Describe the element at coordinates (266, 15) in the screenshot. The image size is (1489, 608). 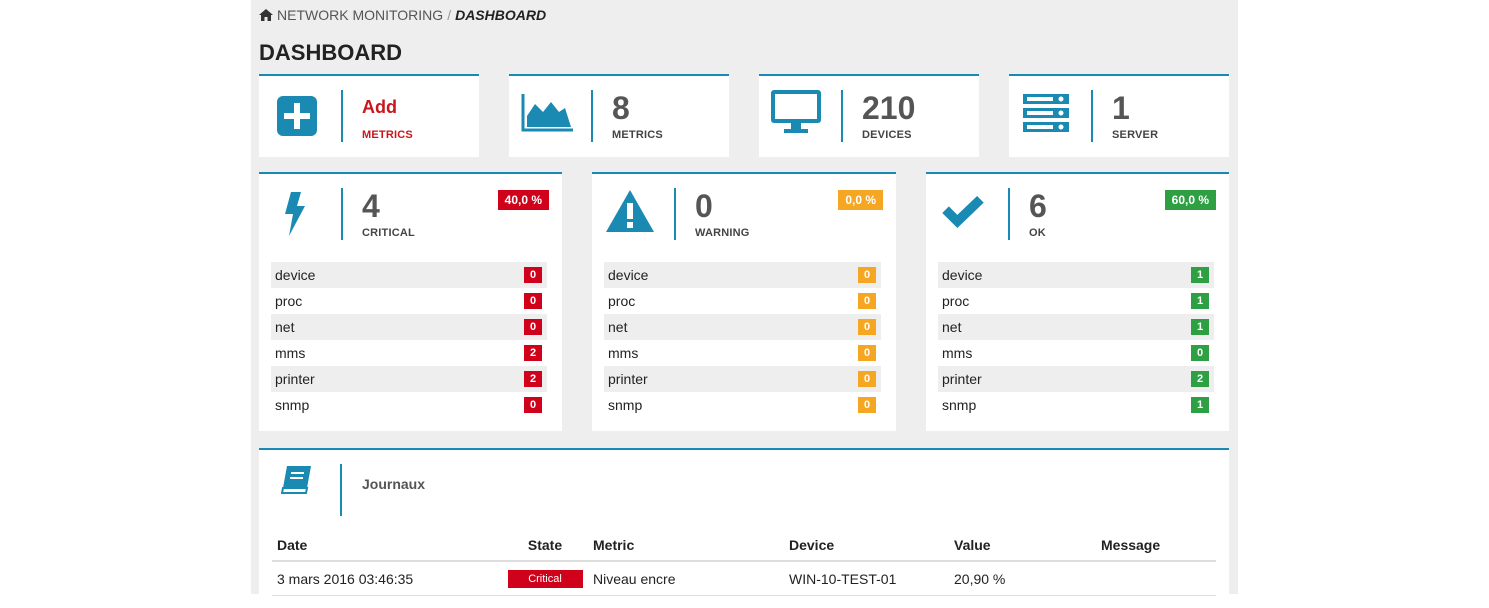
I see `home-icon` at that location.